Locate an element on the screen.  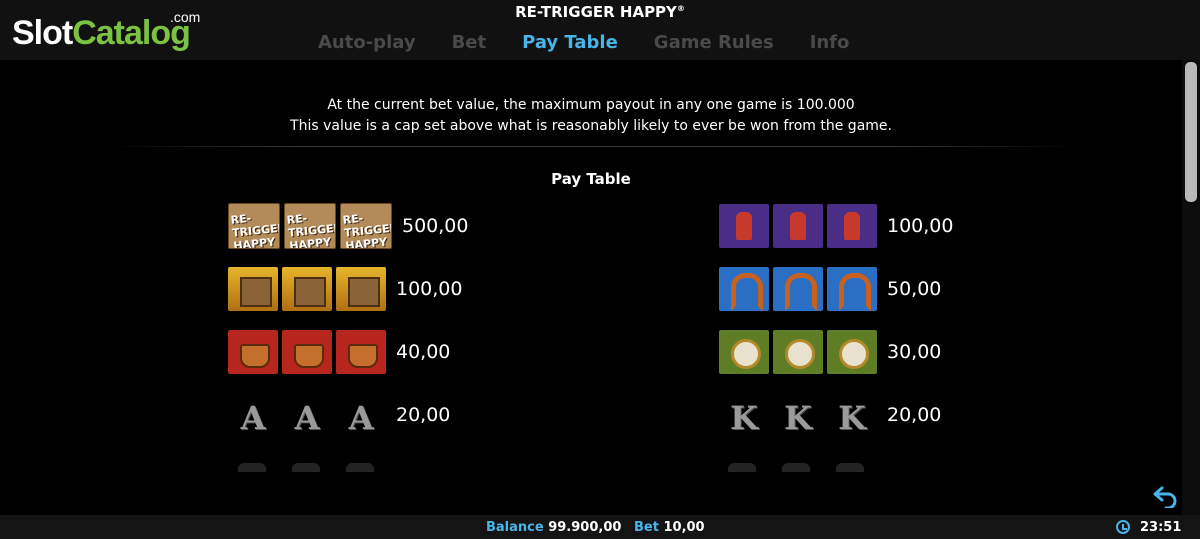
back-arrow-icon is located at coordinates (1166, 497).